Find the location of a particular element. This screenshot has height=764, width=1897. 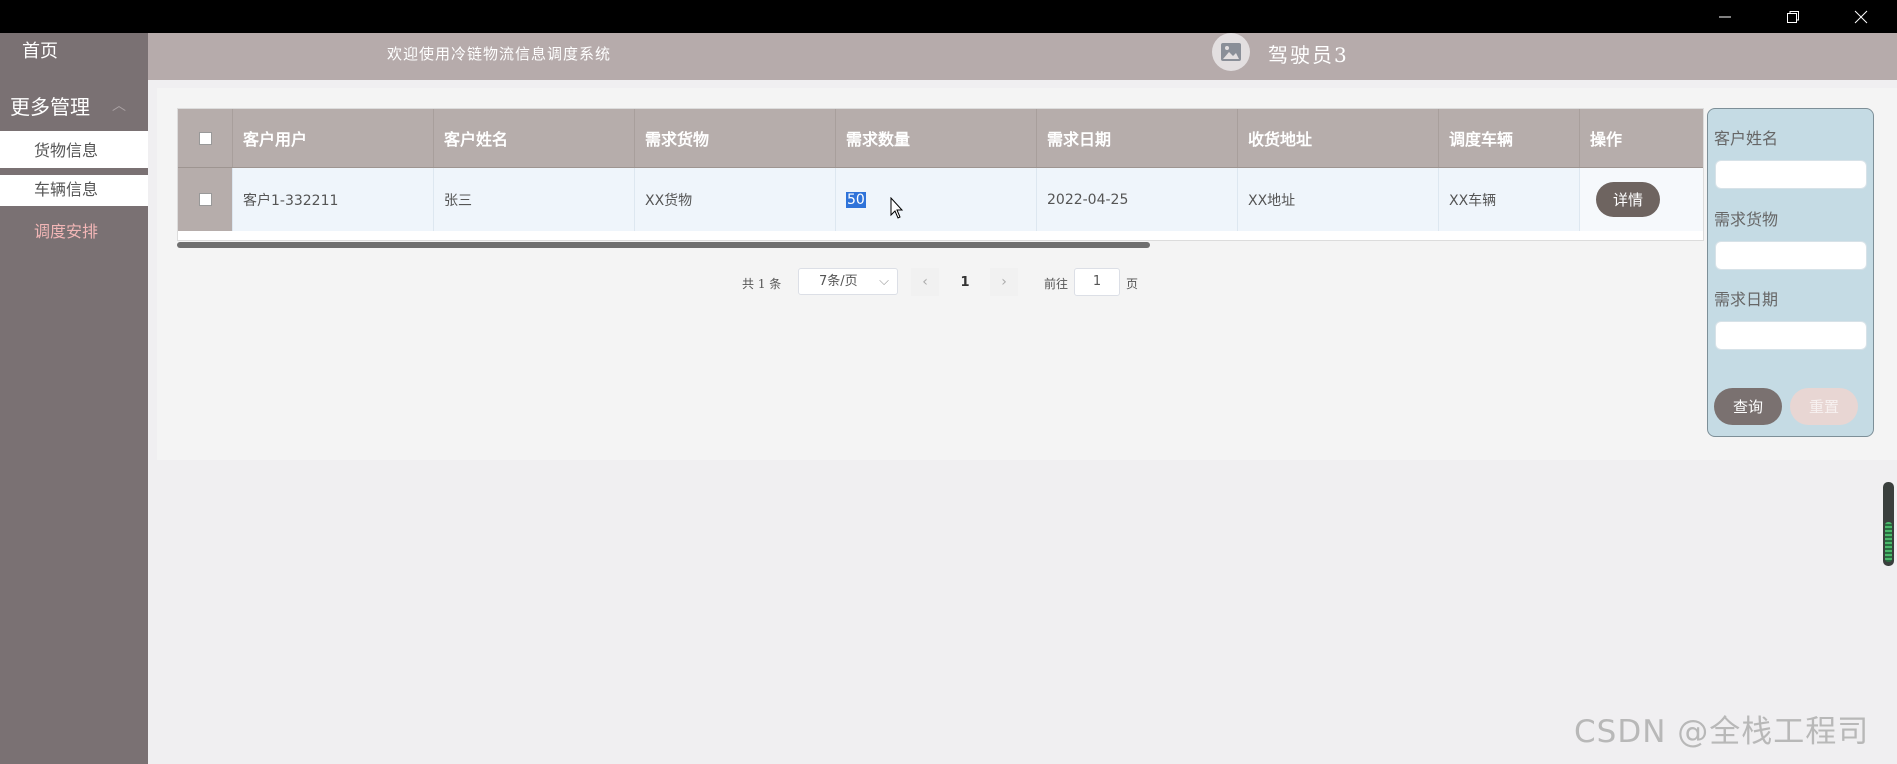

window-titlebar is located at coordinates (948, 16).